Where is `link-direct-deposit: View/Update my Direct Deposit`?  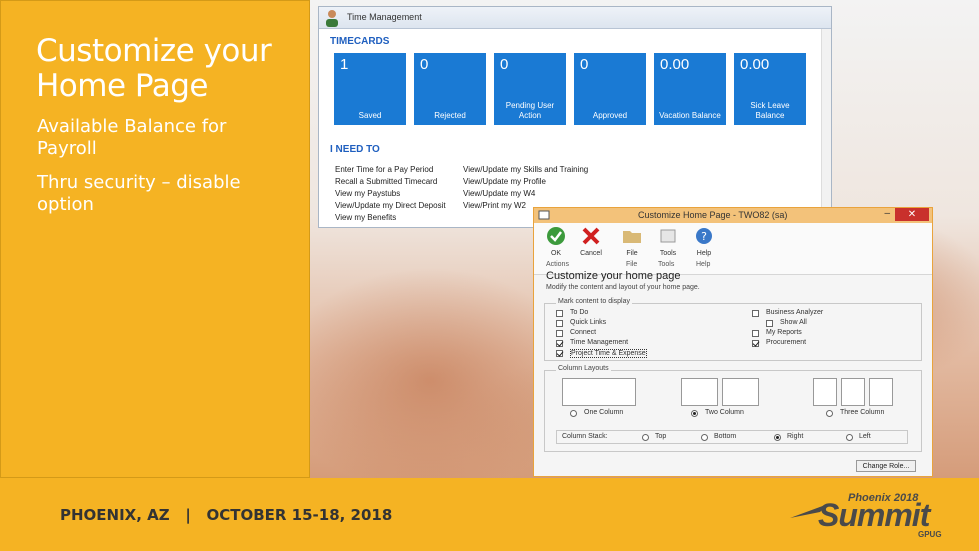 link-direct-deposit: View/Update my Direct Deposit is located at coordinates (390, 205).